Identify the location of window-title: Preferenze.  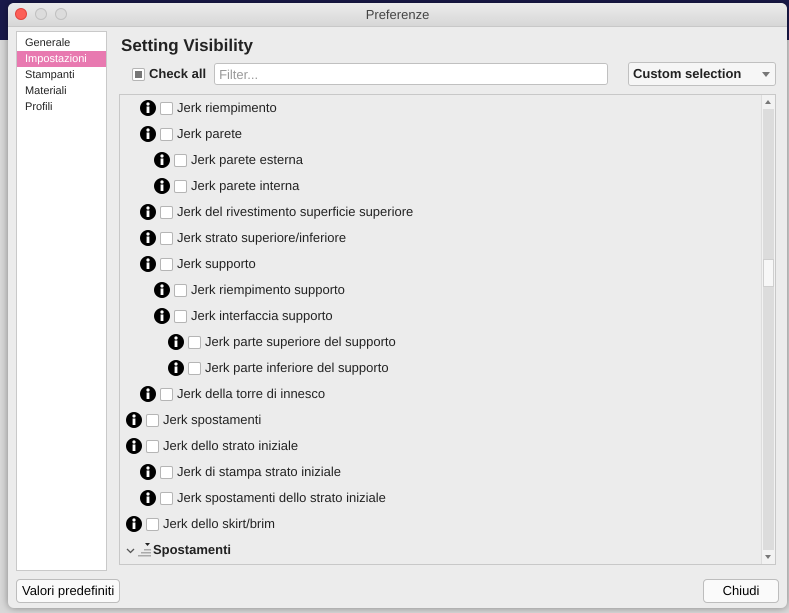
(398, 15).